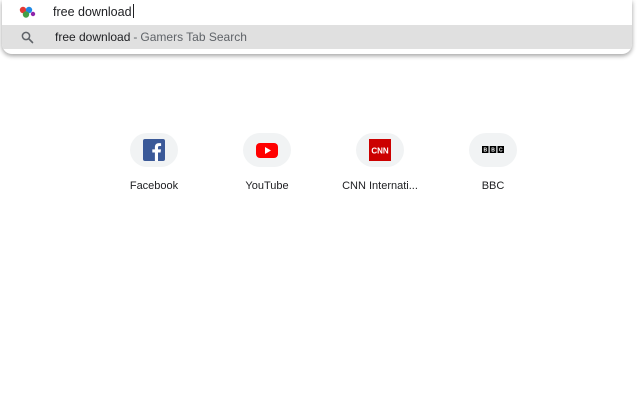 The height and width of the screenshot is (400, 640). What do you see at coordinates (267, 186) in the screenshot?
I see `shortcut-label: YouTube` at bounding box center [267, 186].